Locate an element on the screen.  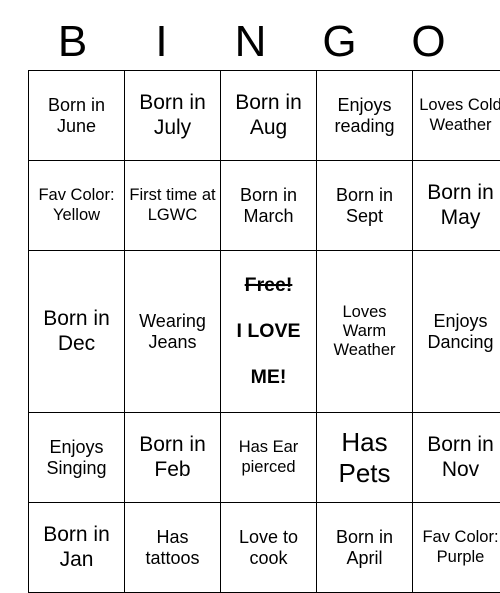
bingo-header-row: B I N G O is located at coordinates (250, 42).